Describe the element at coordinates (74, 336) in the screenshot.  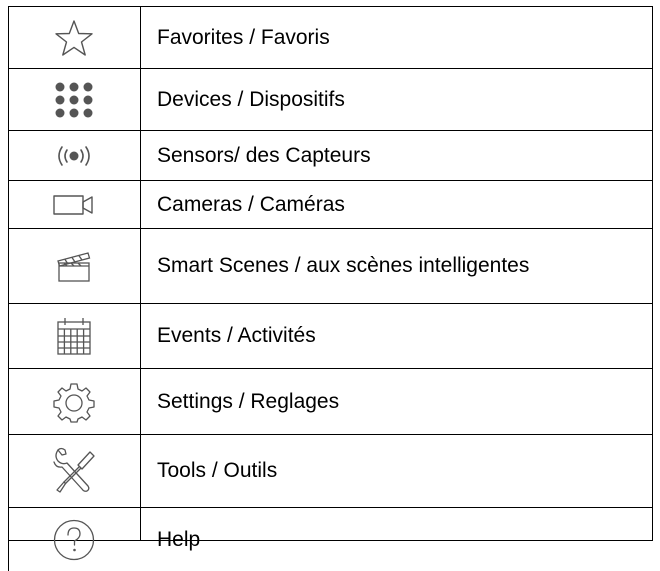
I see `calendar-icon` at that location.